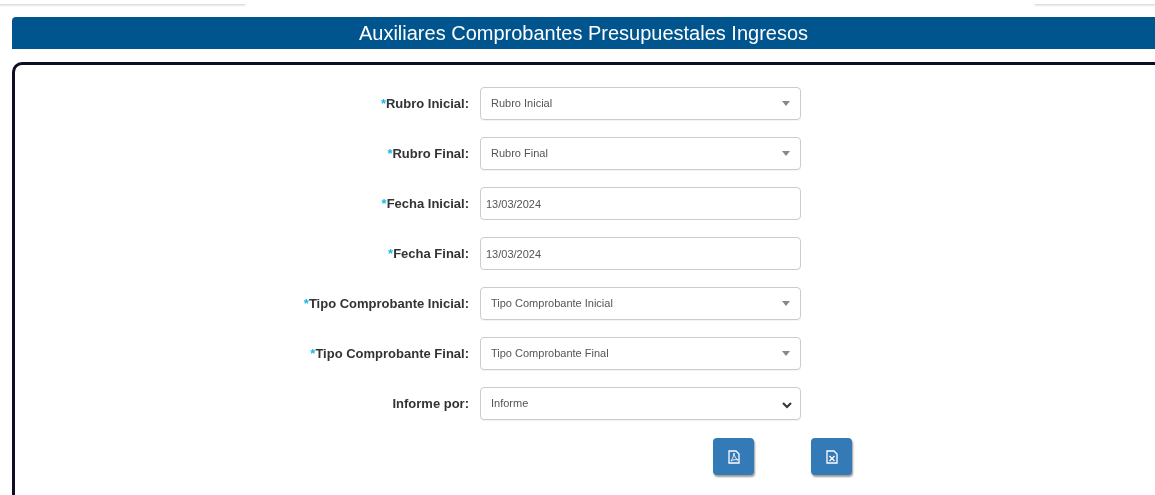 The width and height of the screenshot is (1155, 495). What do you see at coordinates (640, 153) in the screenshot?
I see `select-field: Rubro Final` at bounding box center [640, 153].